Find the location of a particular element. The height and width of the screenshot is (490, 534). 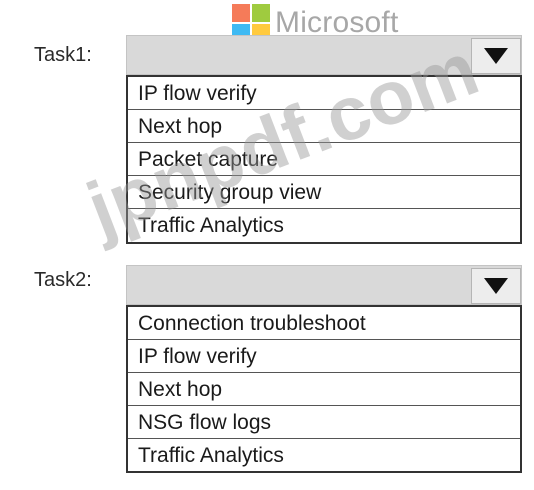

task1-option: Traffic Analytics is located at coordinates (324, 225).